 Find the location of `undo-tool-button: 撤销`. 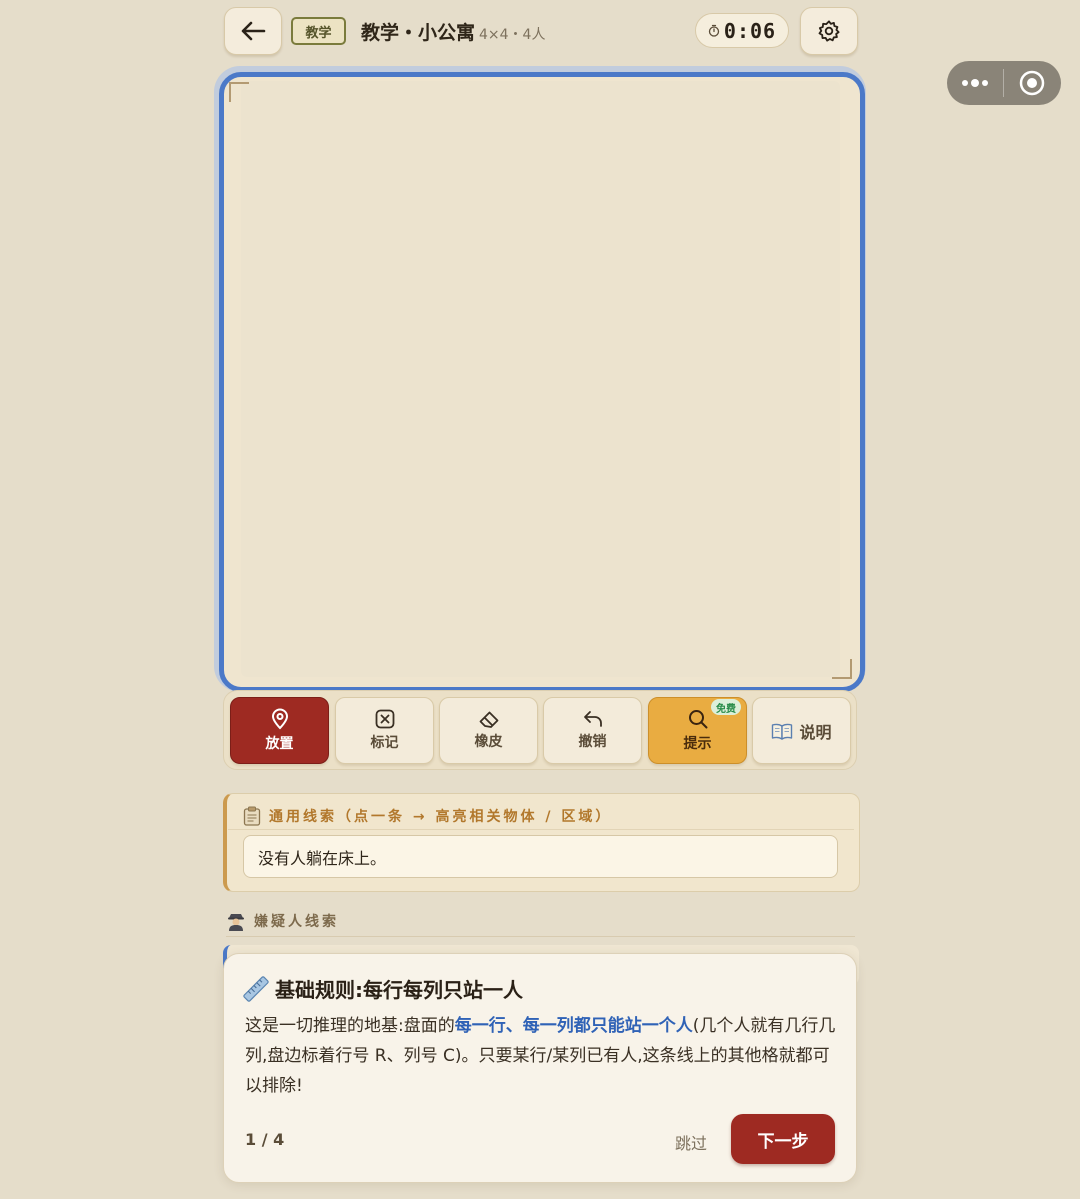

undo-tool-button: 撤销 is located at coordinates (592, 730).